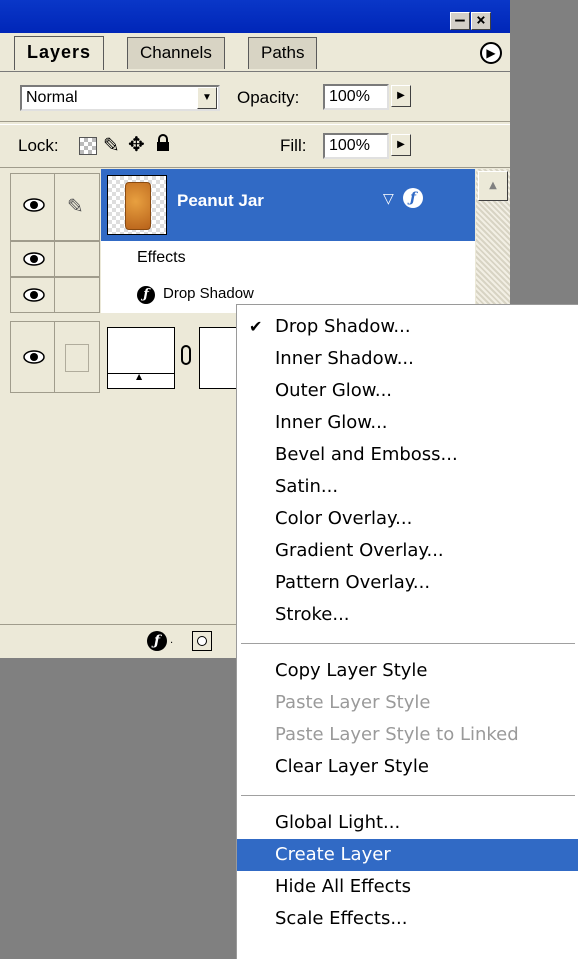 The height and width of the screenshot is (959, 578). I want to click on fill-input: 100%, so click(356, 146).